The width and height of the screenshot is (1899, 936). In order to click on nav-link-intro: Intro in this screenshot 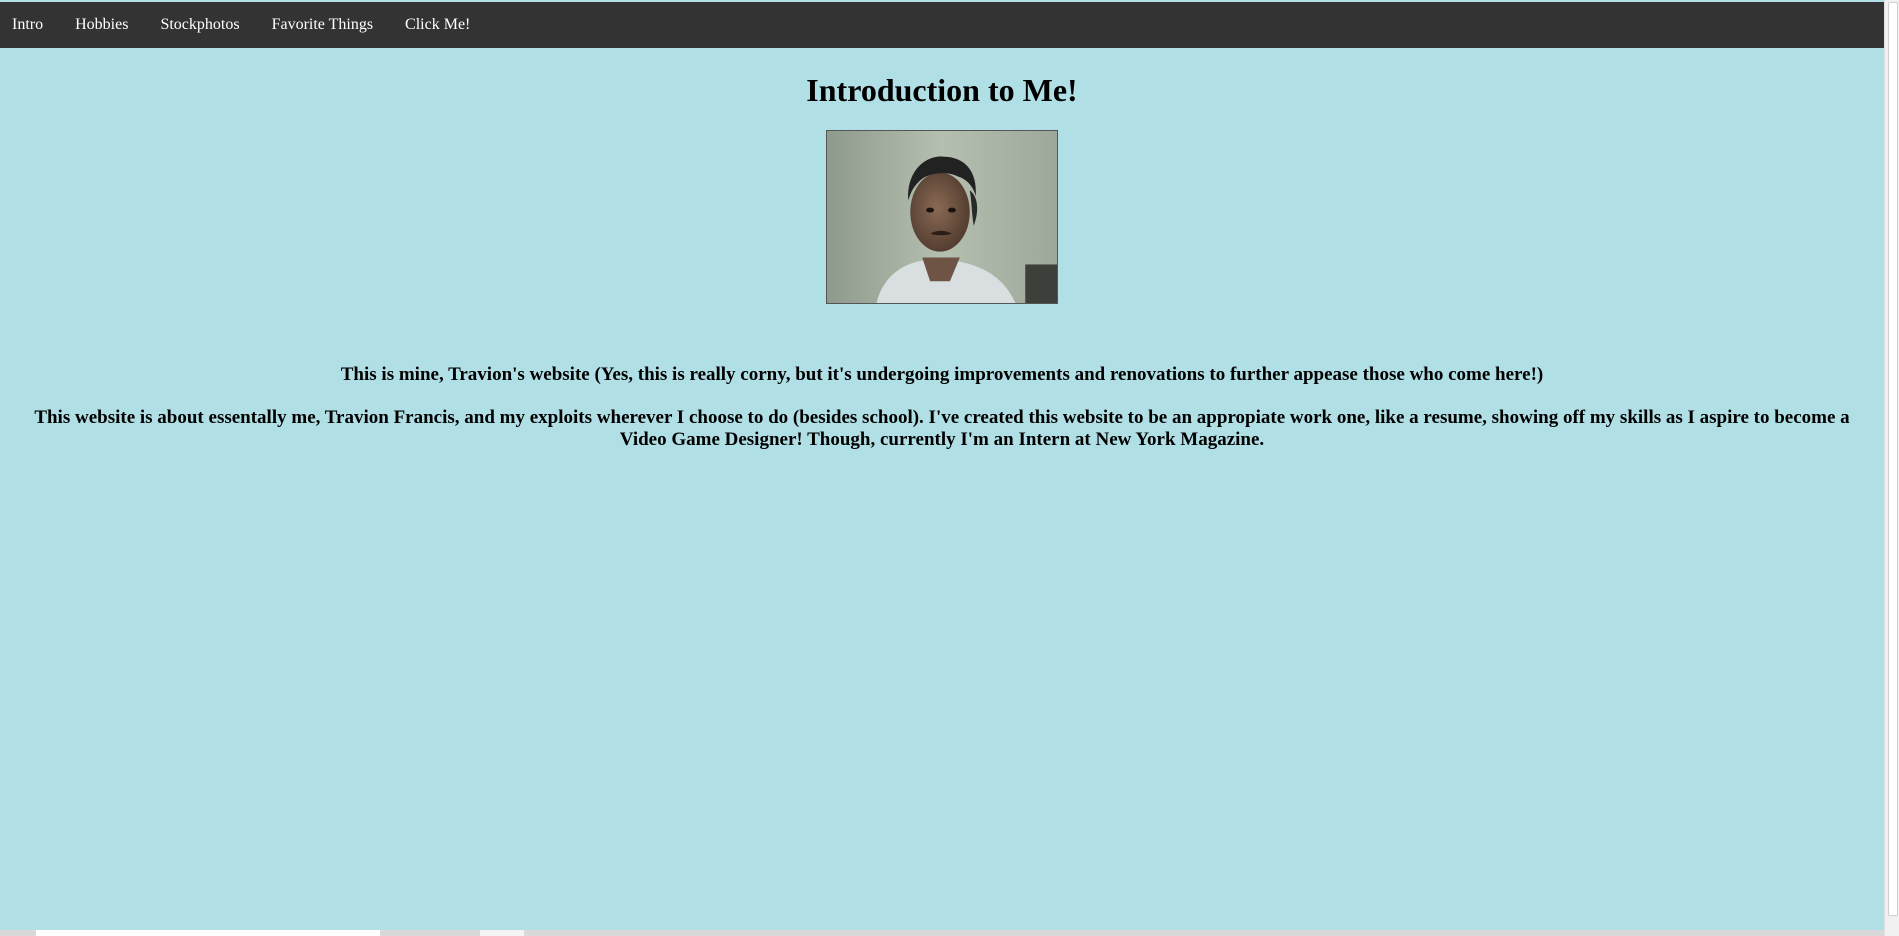, I will do `click(29, 25)`.